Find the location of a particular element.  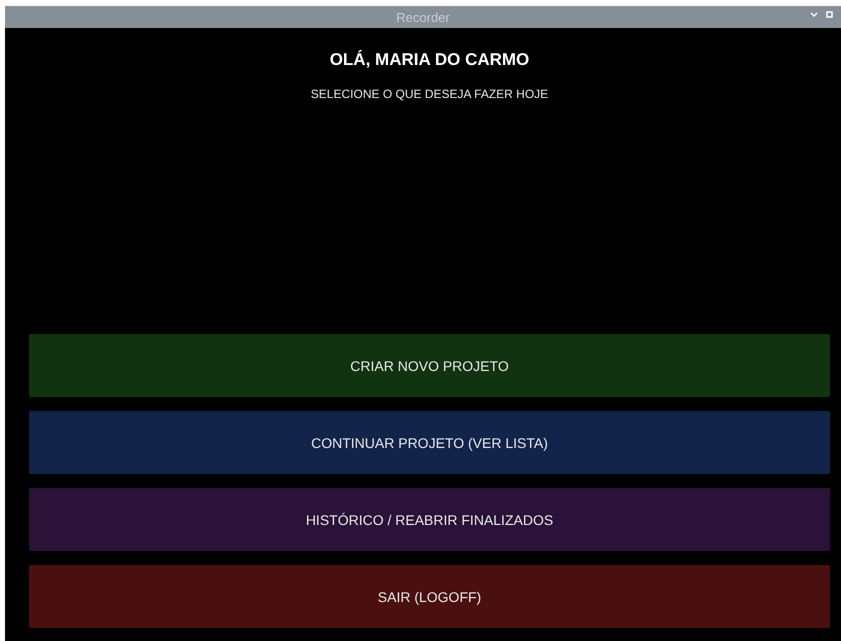

action-button: HISTÓRICO / REABRIR FINALIZADOS is located at coordinates (429, 519).